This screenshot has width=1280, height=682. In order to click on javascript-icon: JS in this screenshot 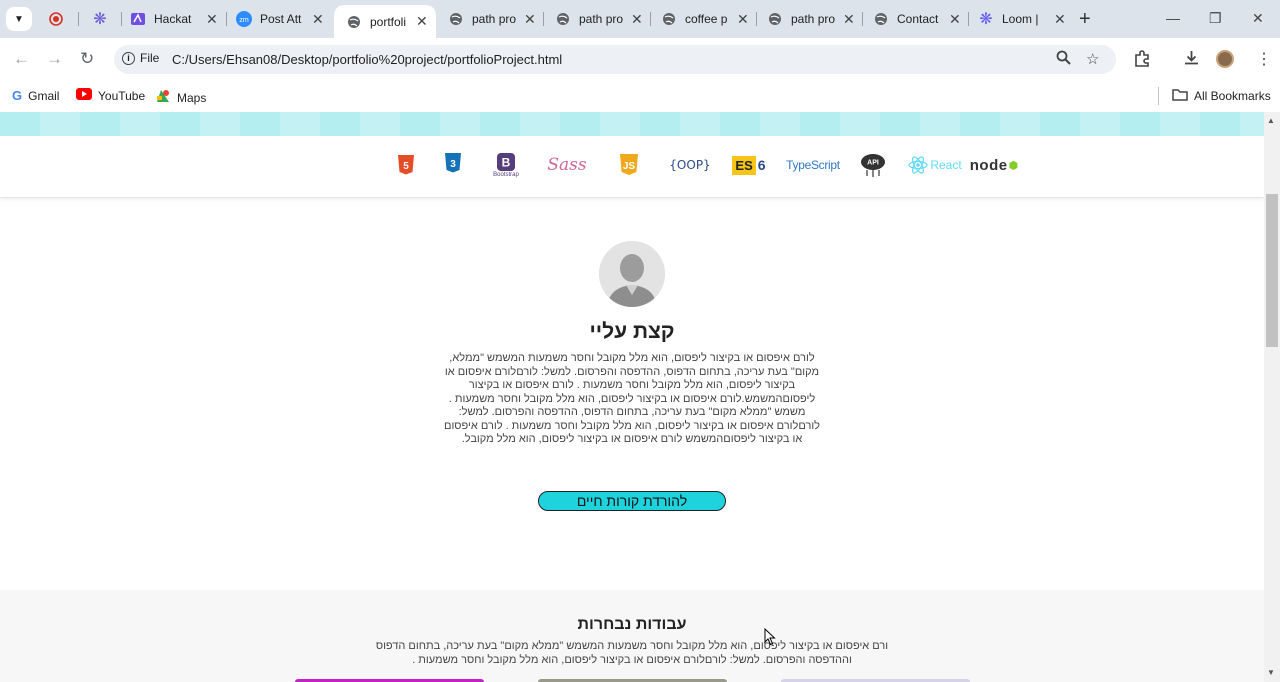, I will do `click(629, 165)`.